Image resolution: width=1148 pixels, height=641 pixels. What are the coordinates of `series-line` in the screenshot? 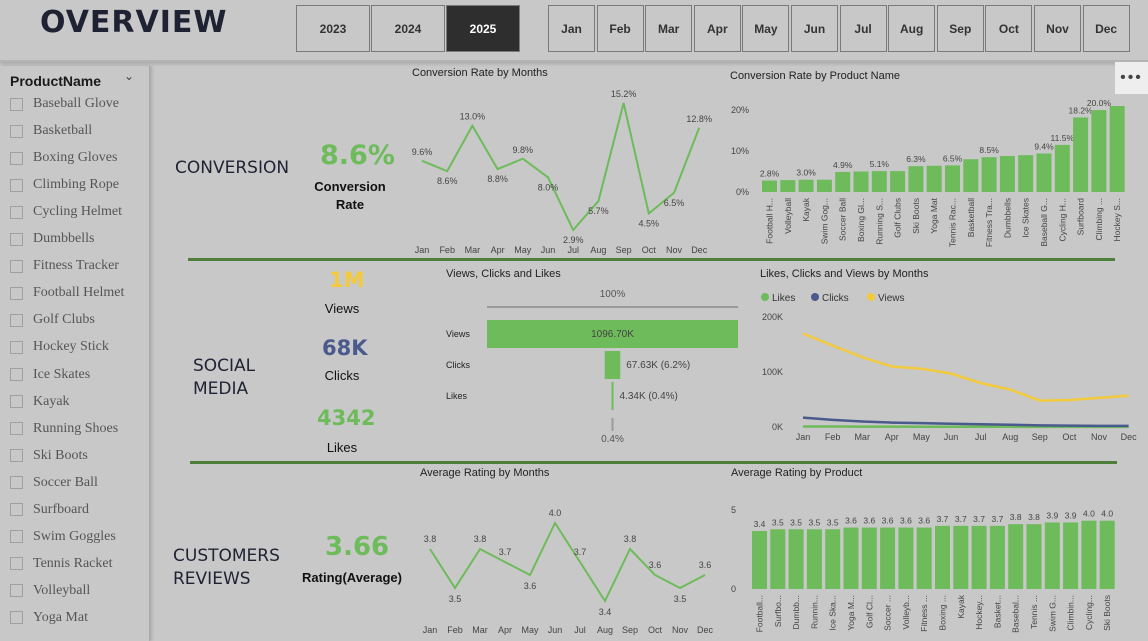 It's located at (561, 167).